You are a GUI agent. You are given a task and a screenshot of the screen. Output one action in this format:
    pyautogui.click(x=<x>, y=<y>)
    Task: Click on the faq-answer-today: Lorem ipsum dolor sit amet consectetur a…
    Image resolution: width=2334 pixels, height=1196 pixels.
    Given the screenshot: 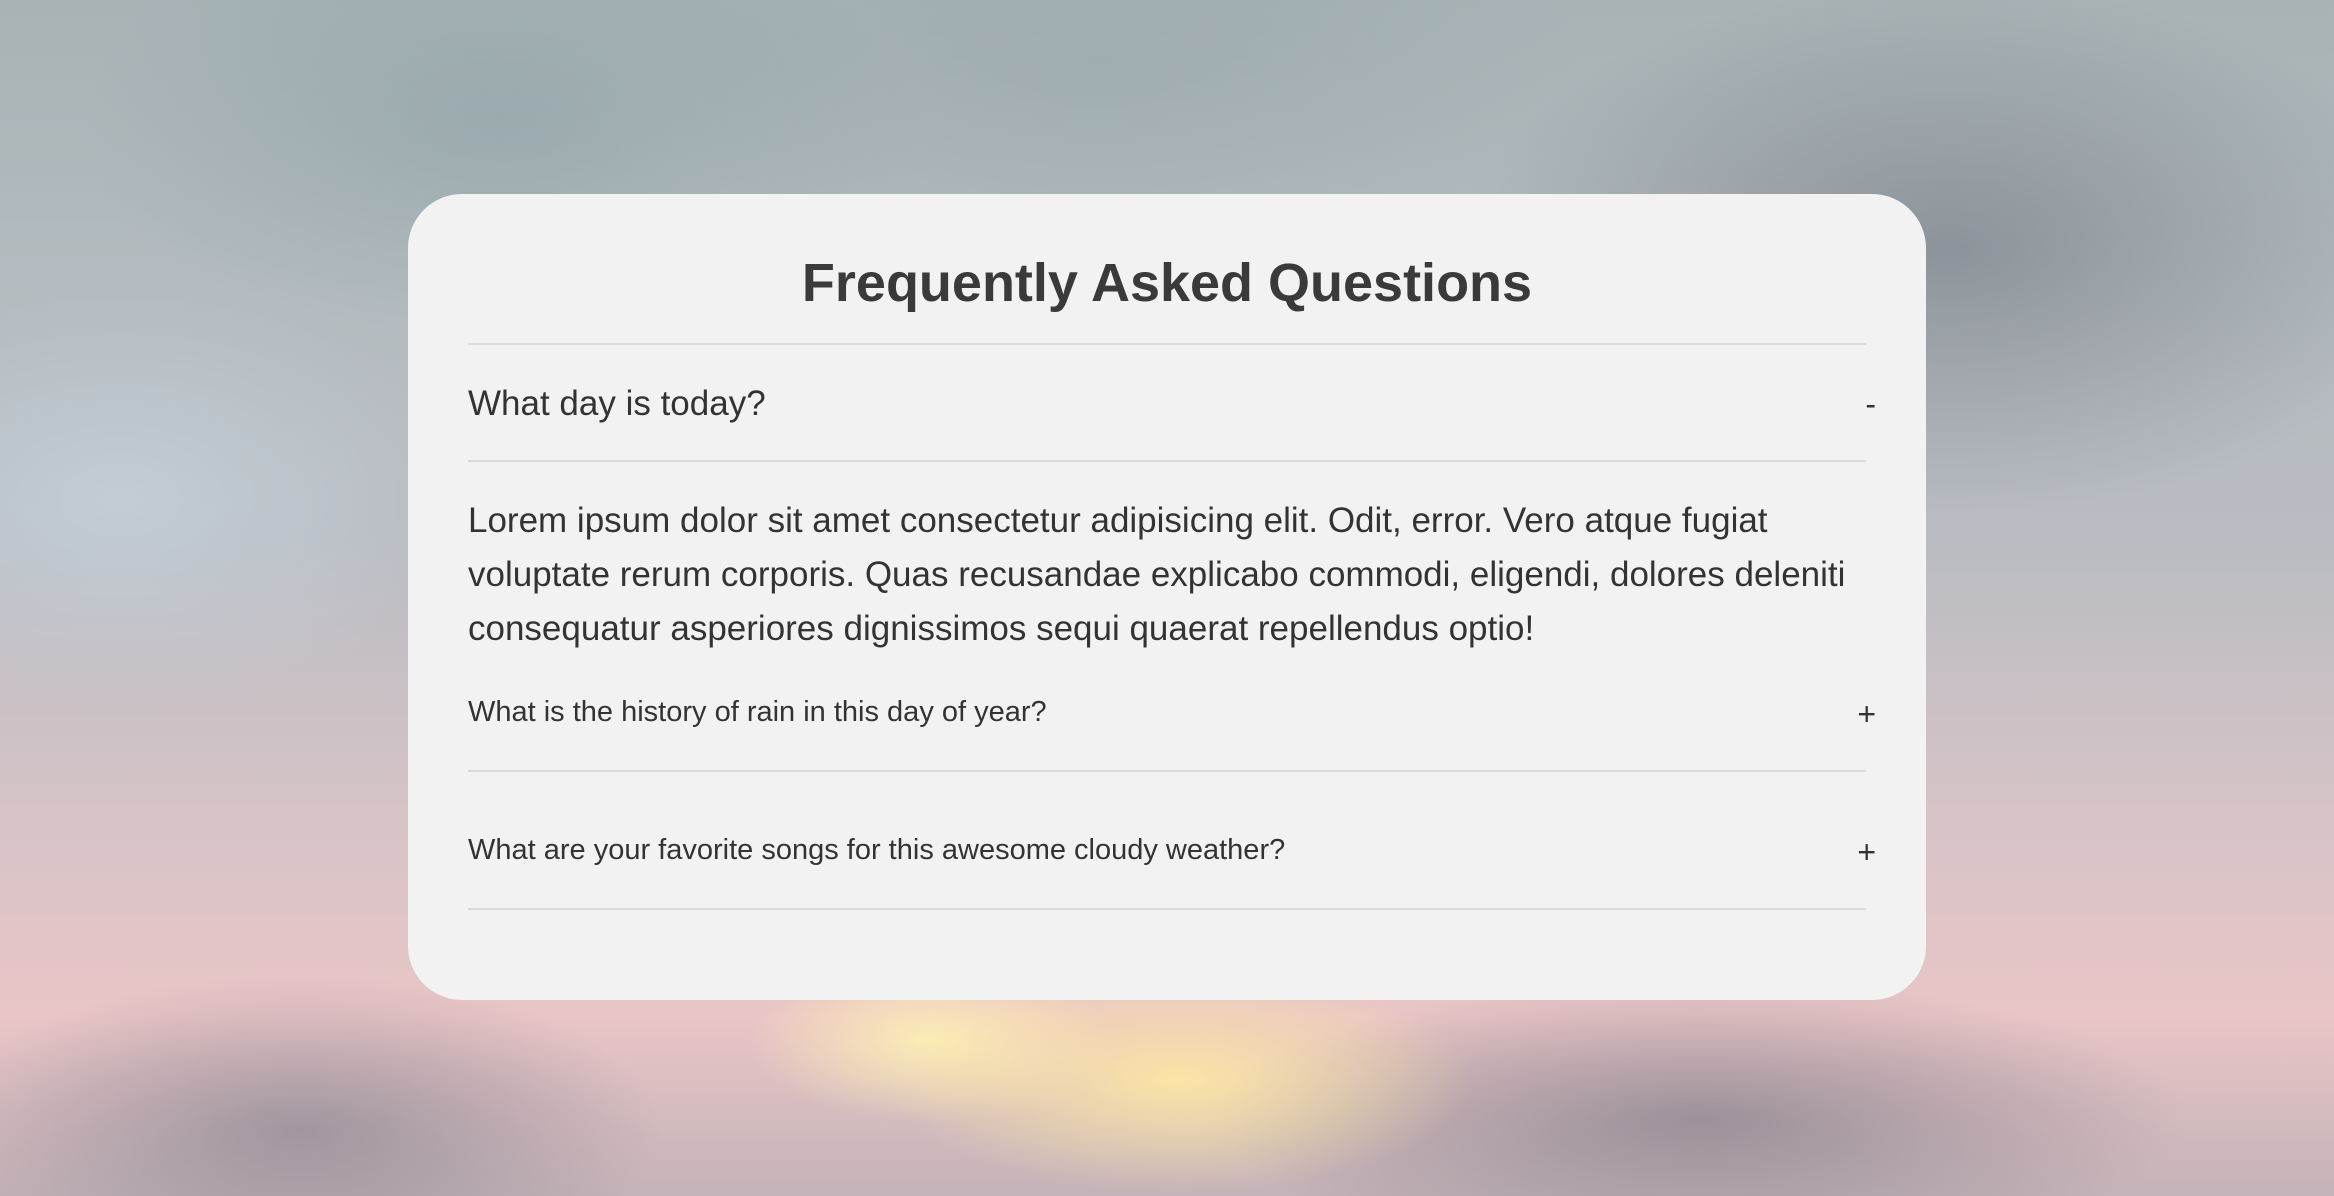 What is the action you would take?
    pyautogui.click(x=1157, y=574)
    